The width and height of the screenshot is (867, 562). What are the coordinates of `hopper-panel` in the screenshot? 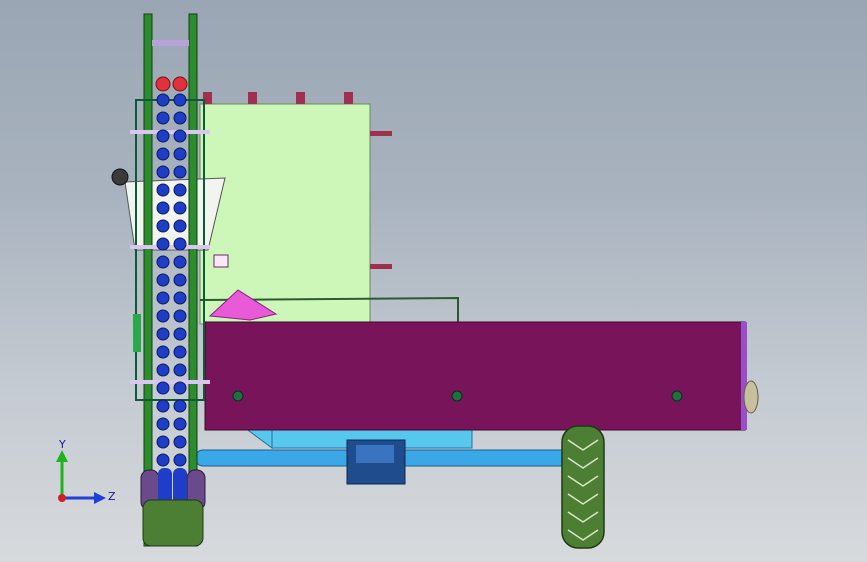 It's located at (285, 214).